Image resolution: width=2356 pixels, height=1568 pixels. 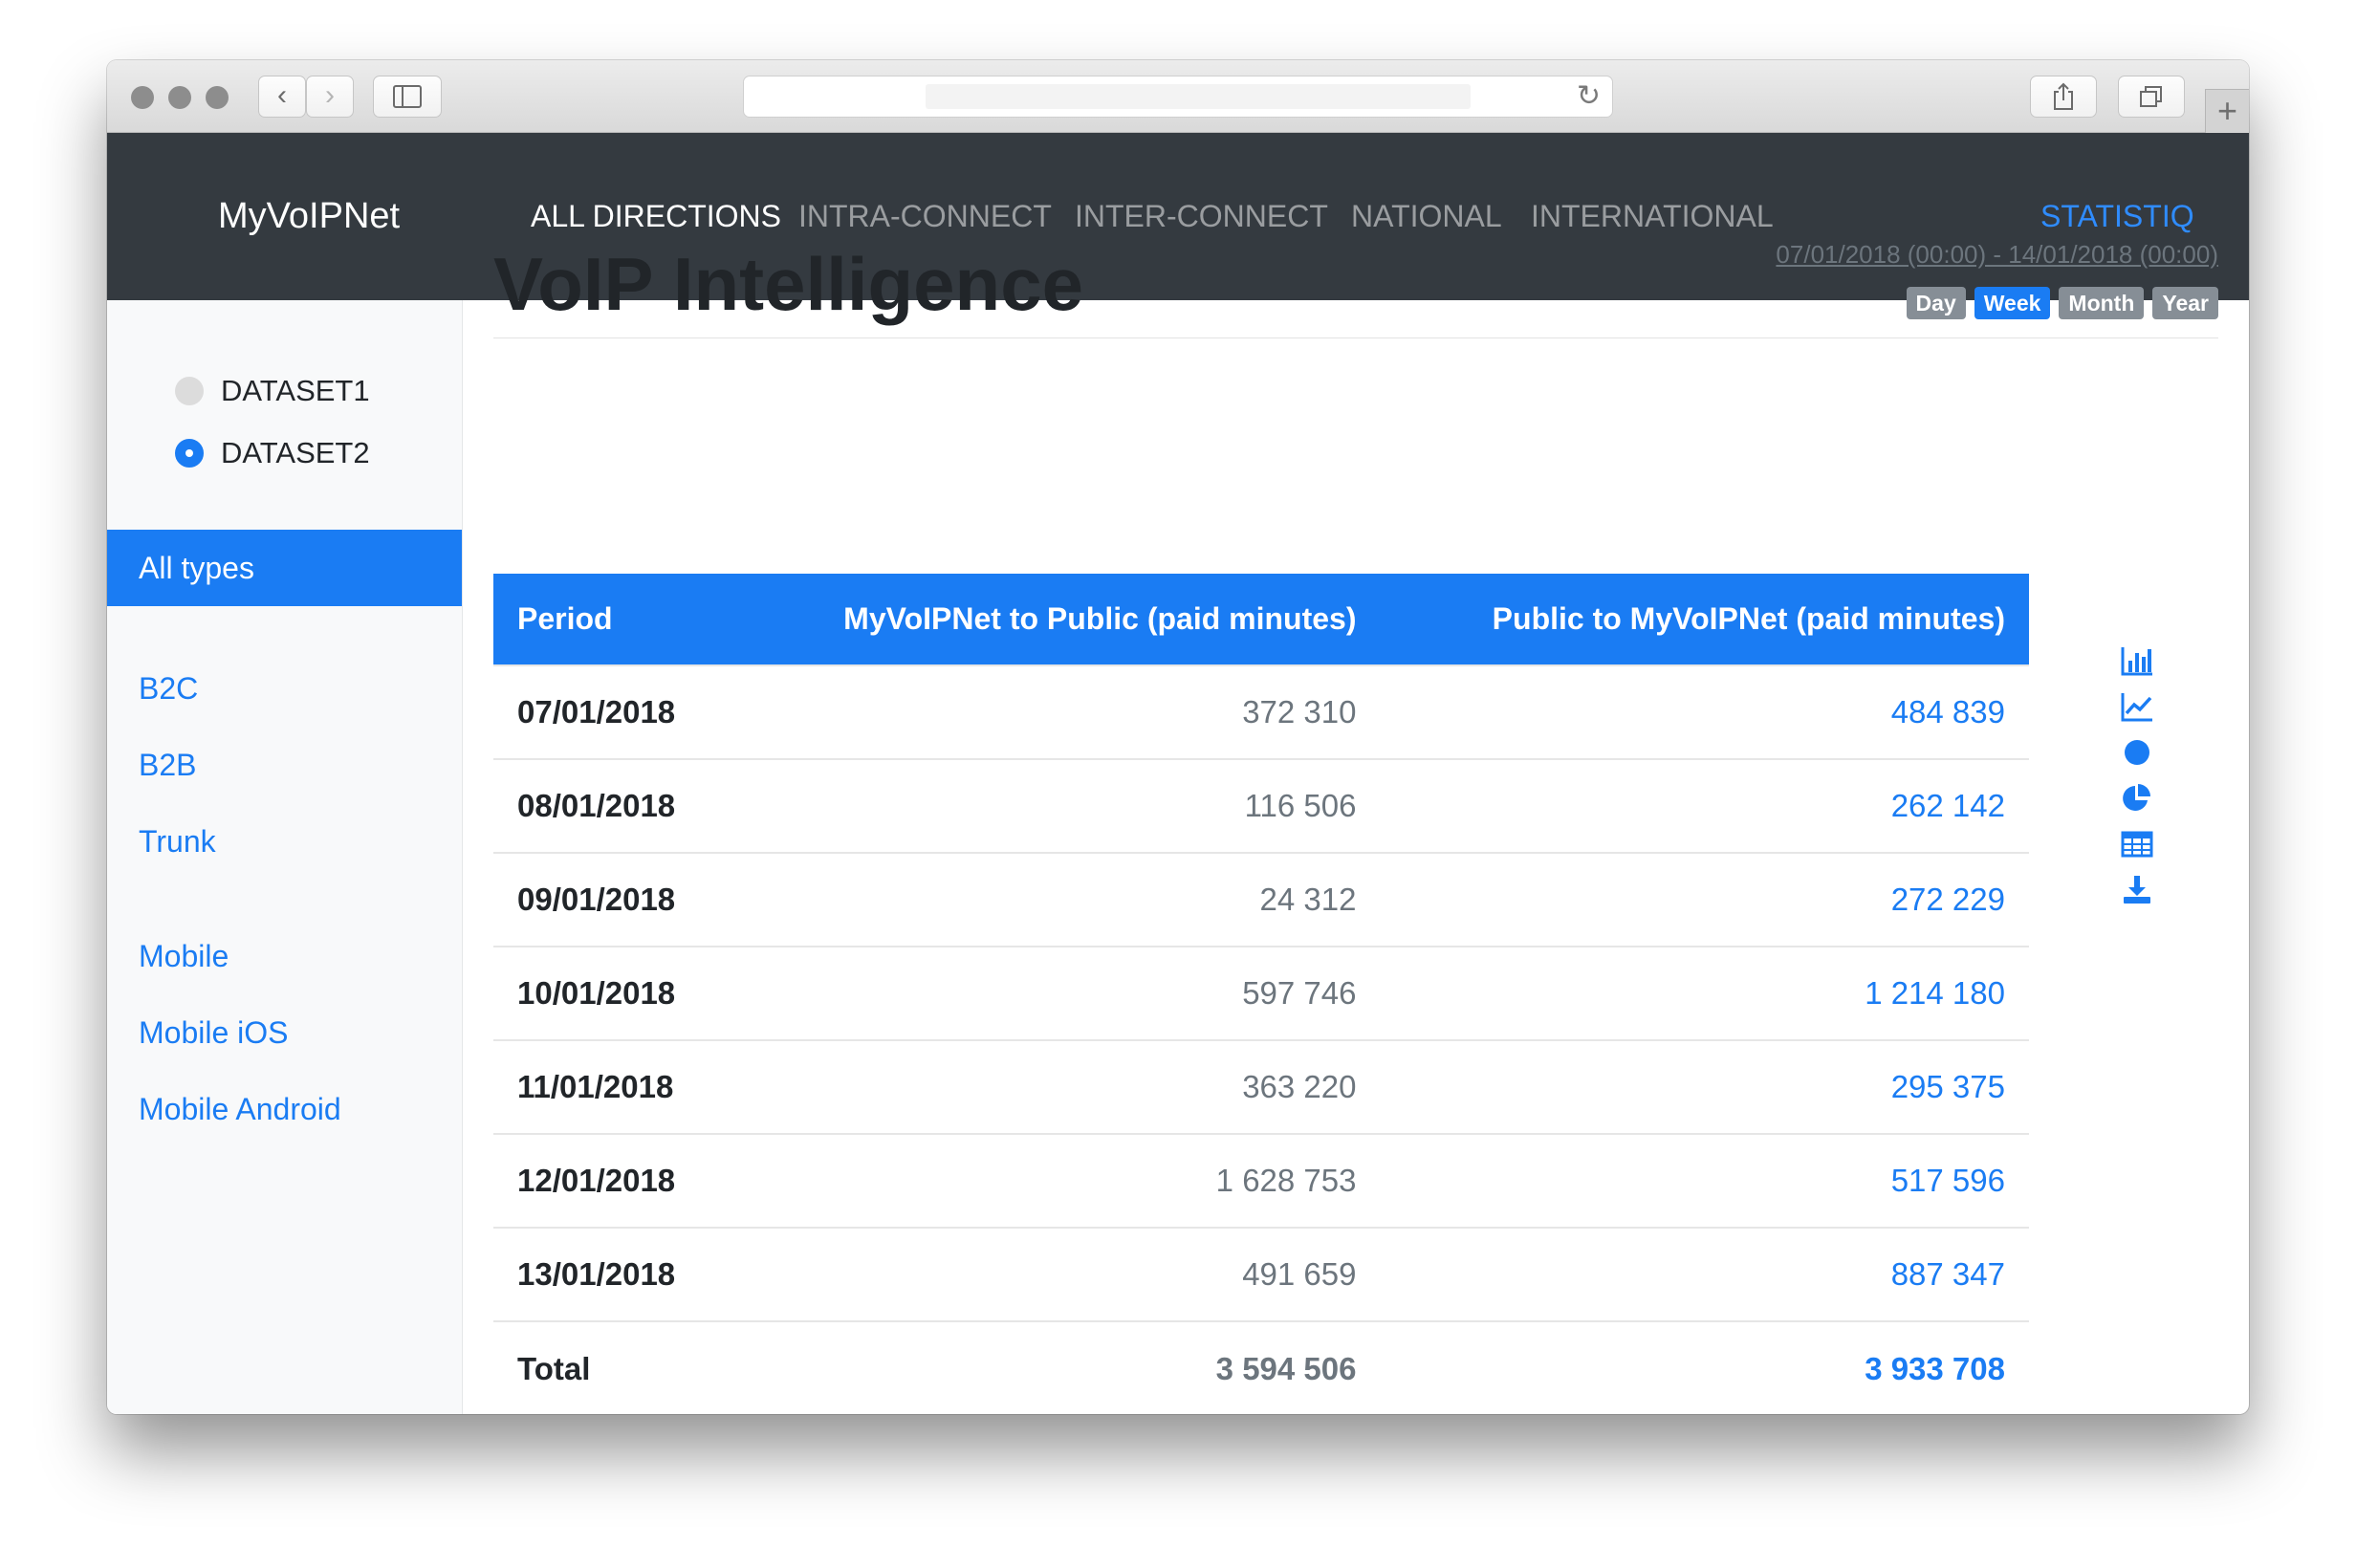 What do you see at coordinates (1705, 619) in the screenshot?
I see `column-header-incoming: Public to MyVoIPNet (paid minutes)` at bounding box center [1705, 619].